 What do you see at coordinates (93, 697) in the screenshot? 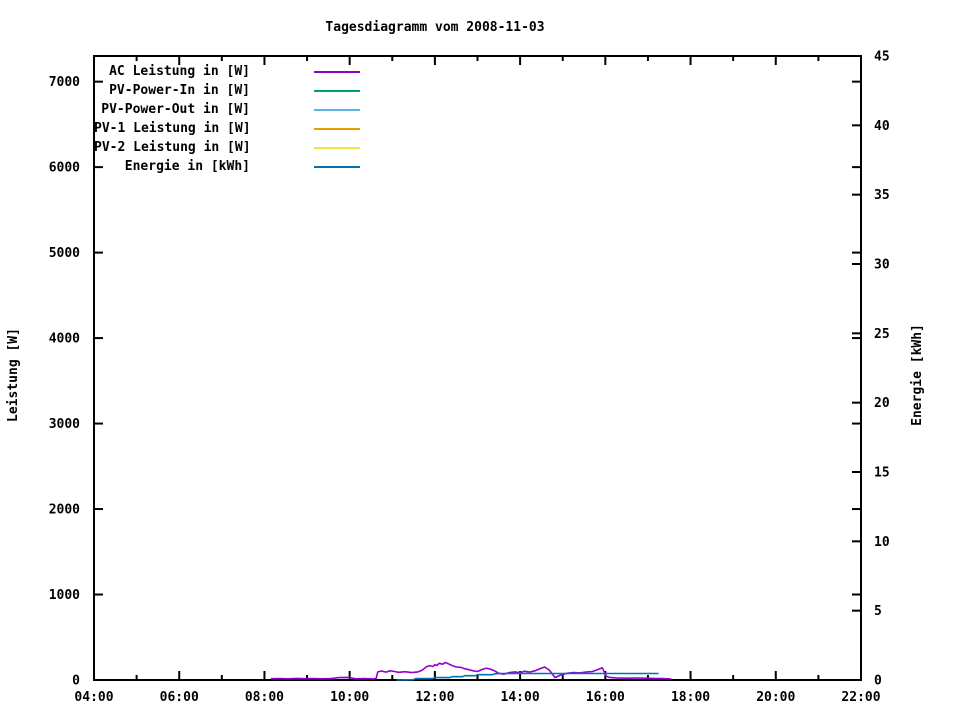
I see `tick-label: 04:00` at bounding box center [93, 697].